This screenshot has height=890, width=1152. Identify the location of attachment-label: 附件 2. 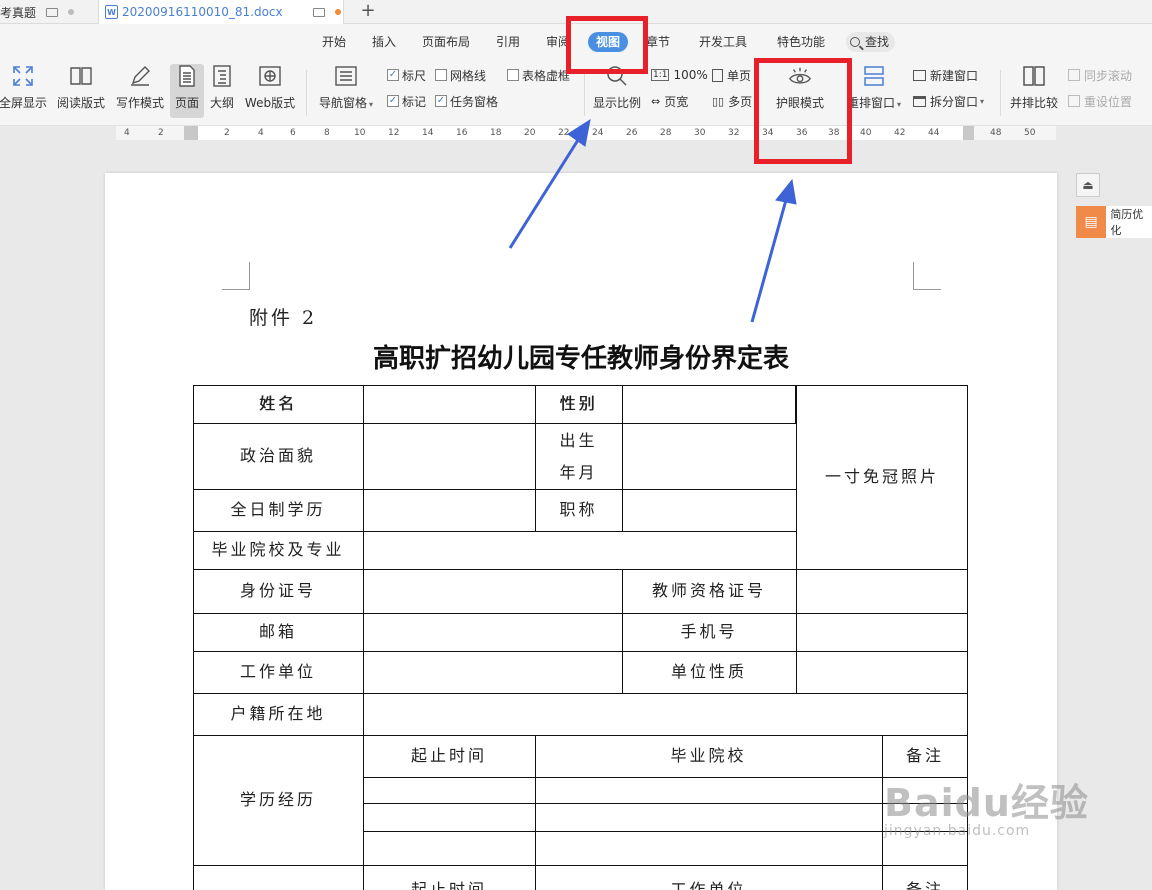
(283, 318).